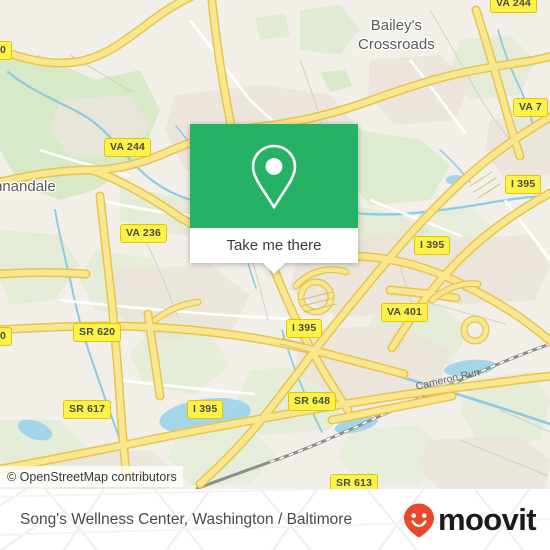 This screenshot has width=550, height=550. I want to click on road-shield: SR 620, so click(97, 332).